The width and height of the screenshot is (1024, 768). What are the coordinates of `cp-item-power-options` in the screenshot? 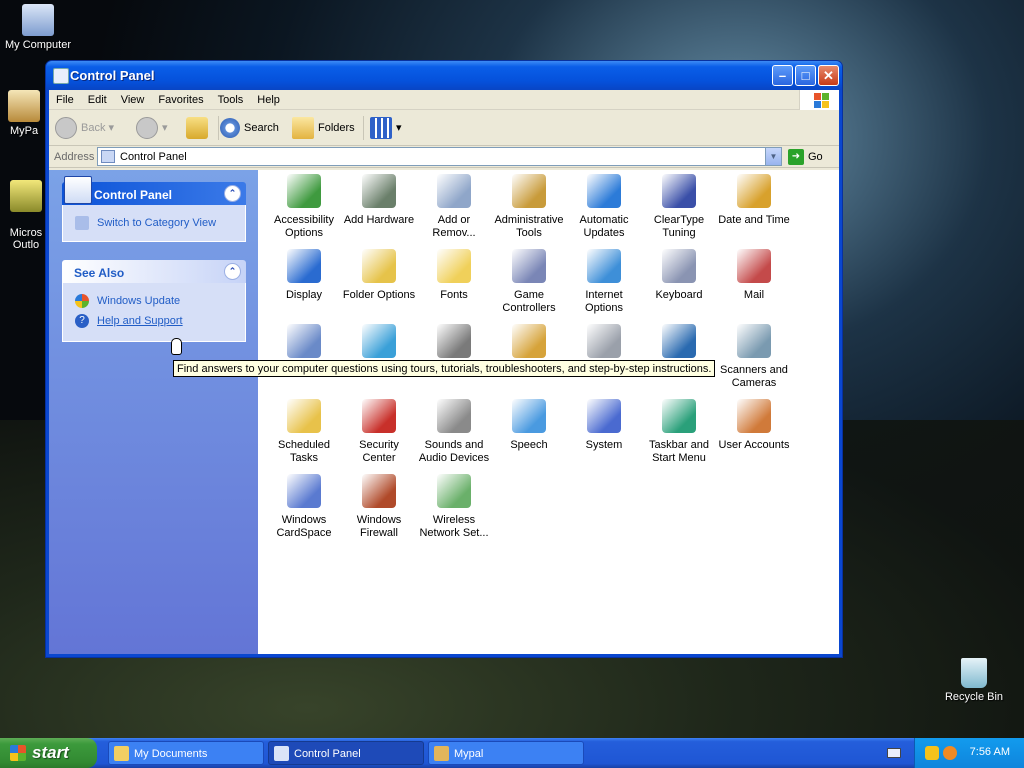 It's located at (529, 344).